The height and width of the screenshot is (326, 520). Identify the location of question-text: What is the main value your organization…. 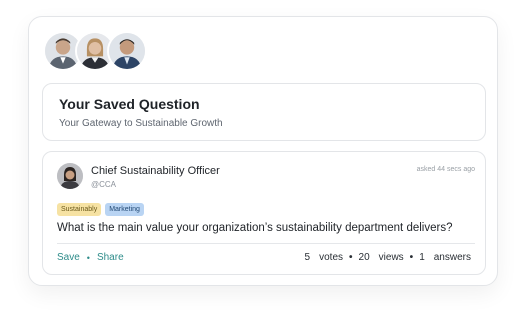
(254, 228).